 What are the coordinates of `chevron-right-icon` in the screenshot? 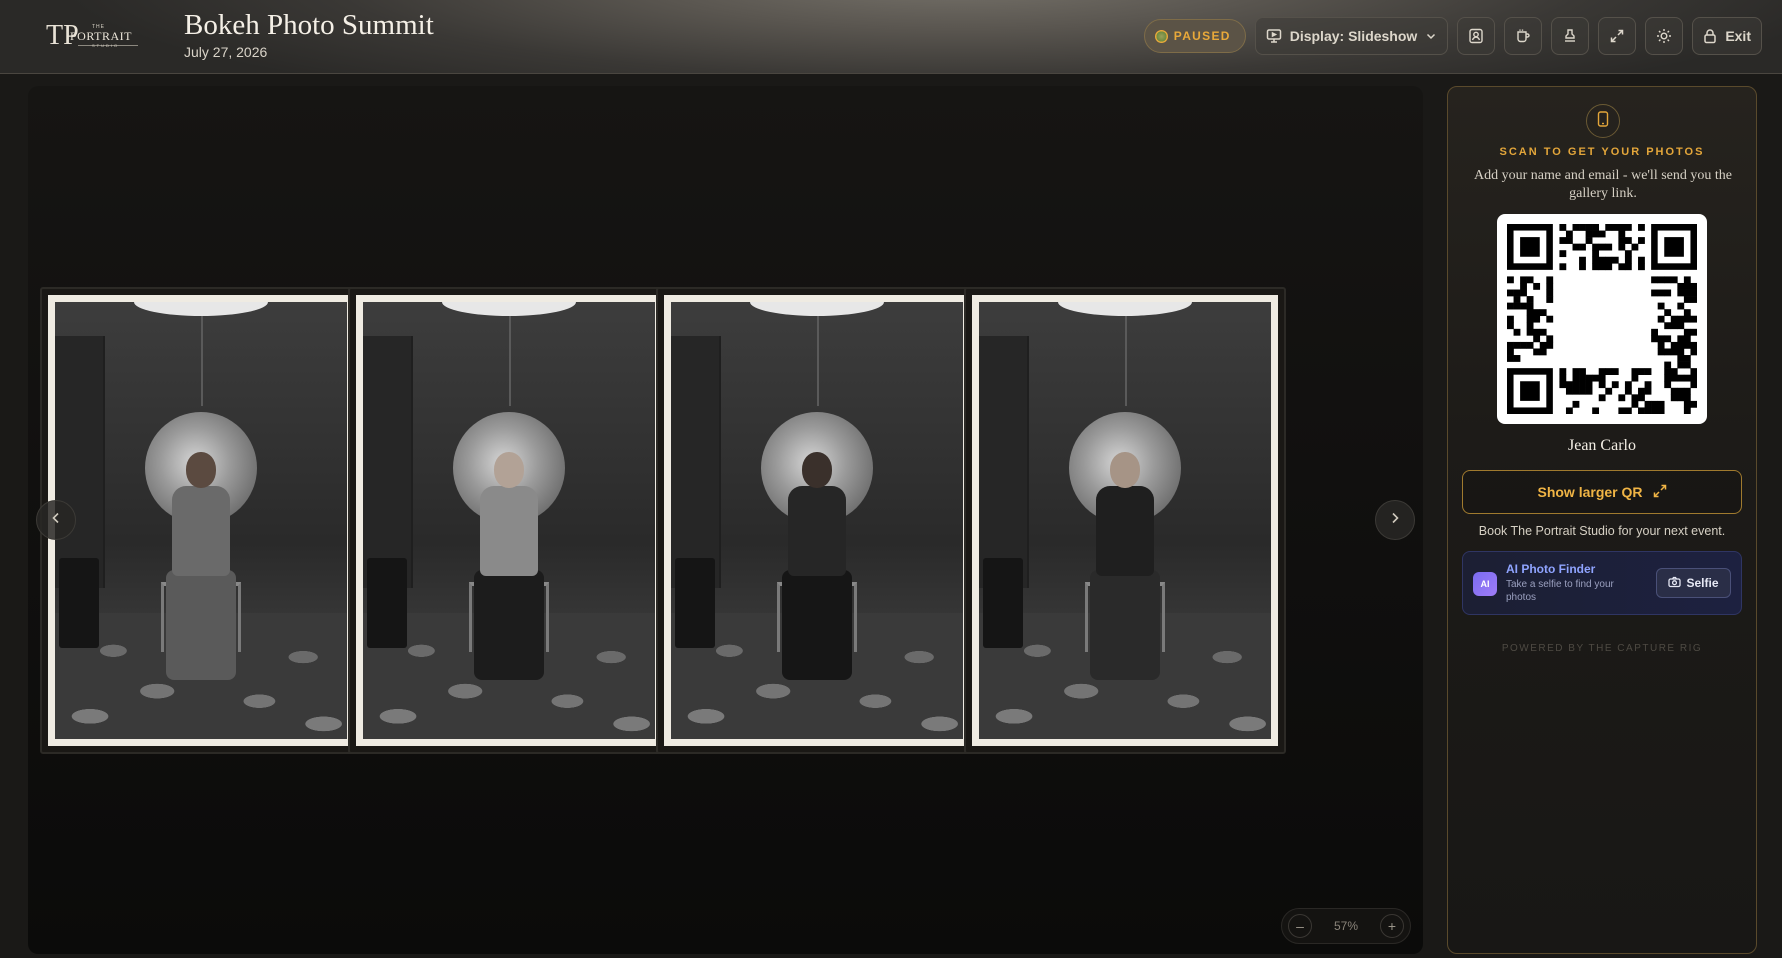 It's located at (1395, 520).